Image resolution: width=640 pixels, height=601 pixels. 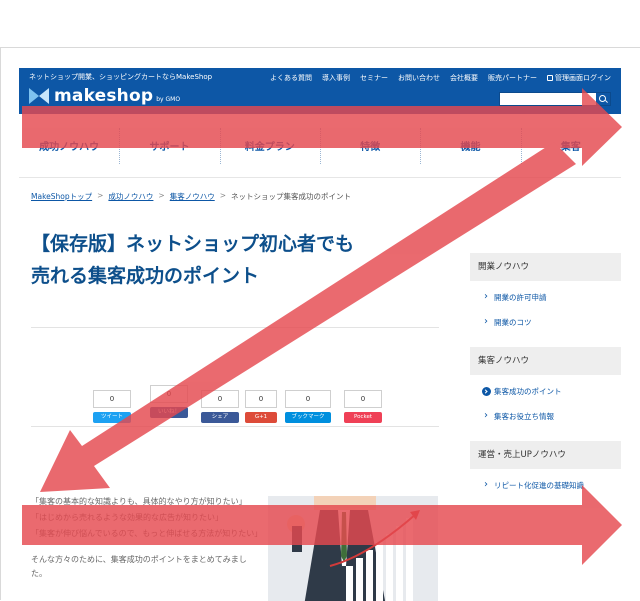 I want to click on sidebar-heading-startup: 開業ノウハウ, so click(x=545, y=267).